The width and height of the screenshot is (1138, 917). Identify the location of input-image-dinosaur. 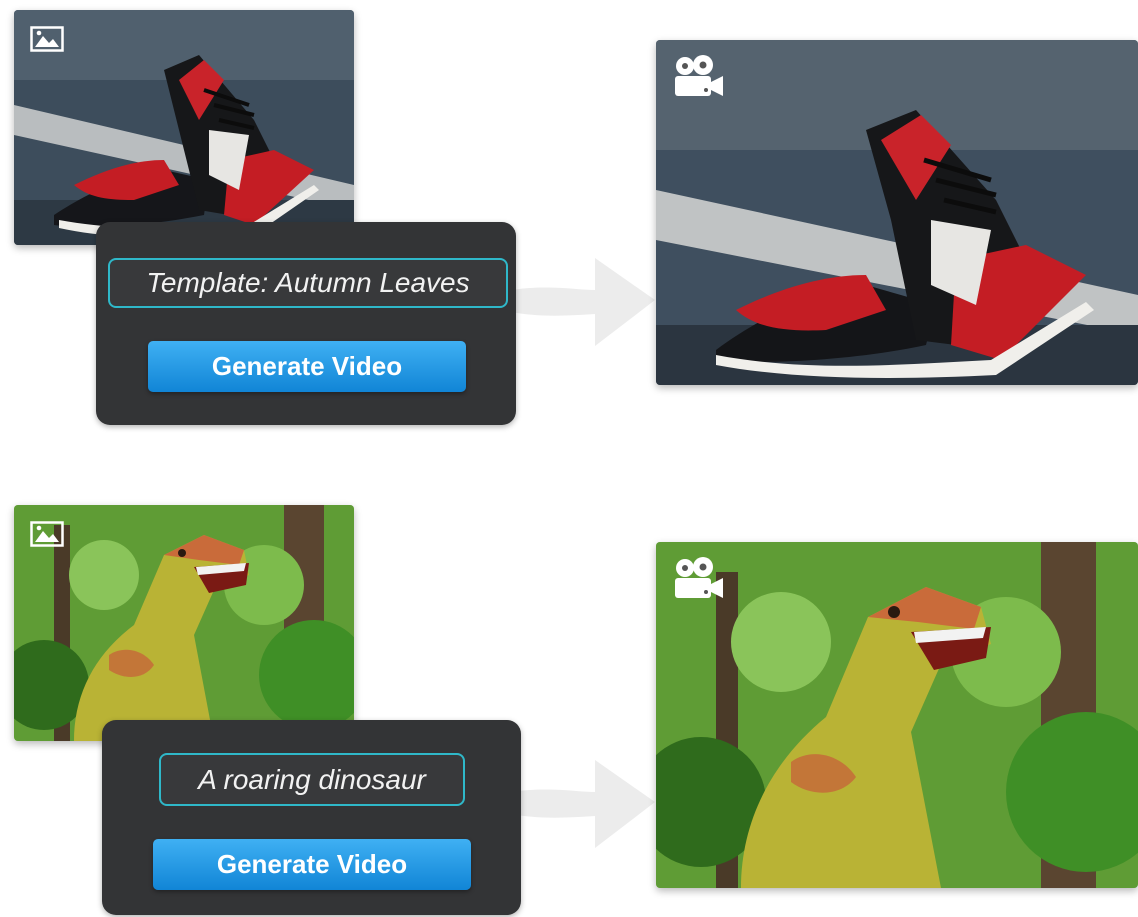
(184, 623).